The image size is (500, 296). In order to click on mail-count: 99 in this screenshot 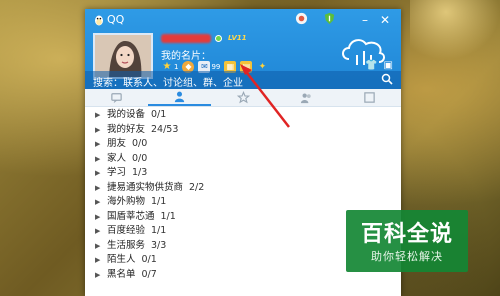, I will do `click(216, 67)`.